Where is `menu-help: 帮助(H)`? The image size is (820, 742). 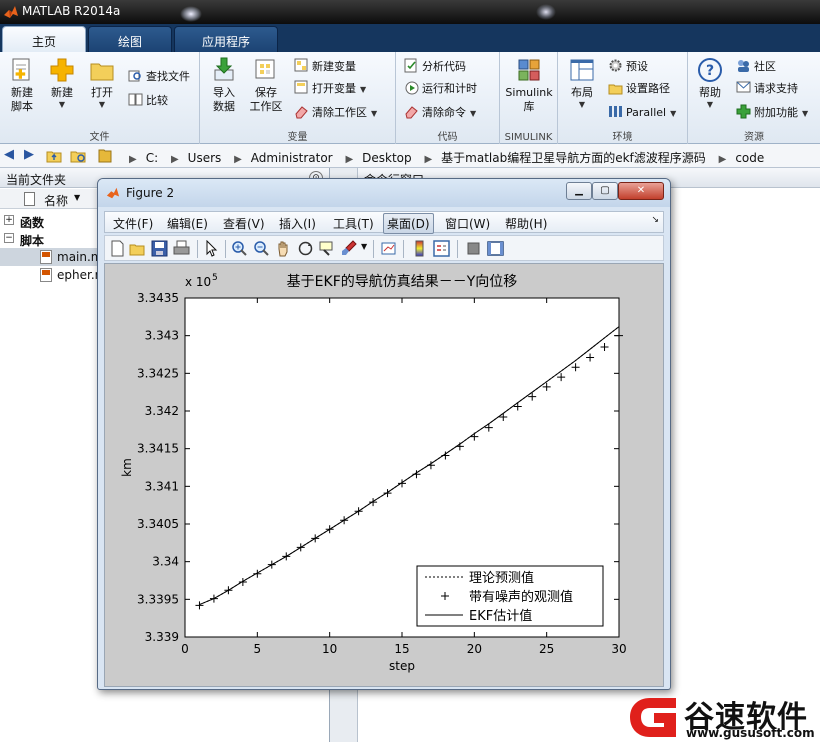
menu-help: 帮助(H) is located at coordinates (526, 223).